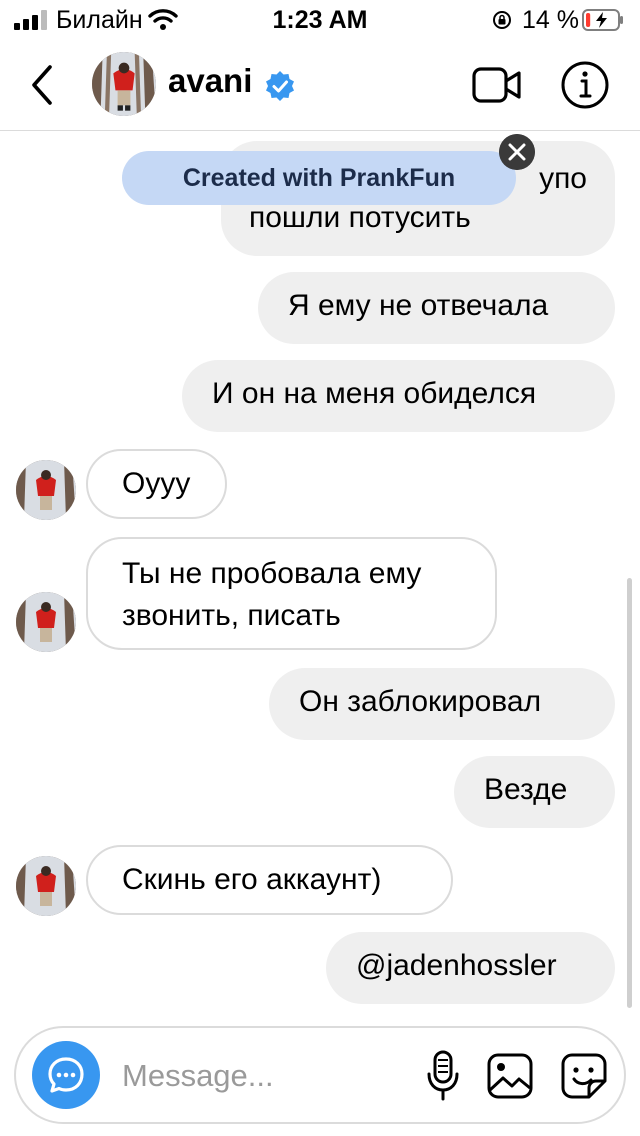 The height and width of the screenshot is (1136, 640). I want to click on message-text: И он на меня обиделся, so click(374, 393).